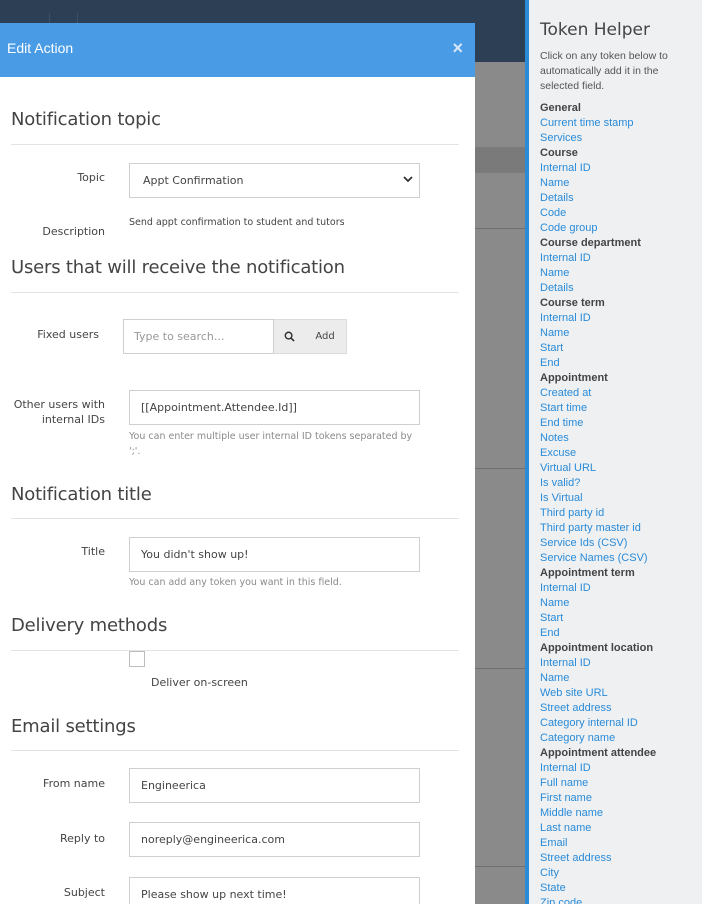 This screenshot has width=702, height=904. What do you see at coordinates (621, 228) in the screenshot?
I see `token-link: Code group` at bounding box center [621, 228].